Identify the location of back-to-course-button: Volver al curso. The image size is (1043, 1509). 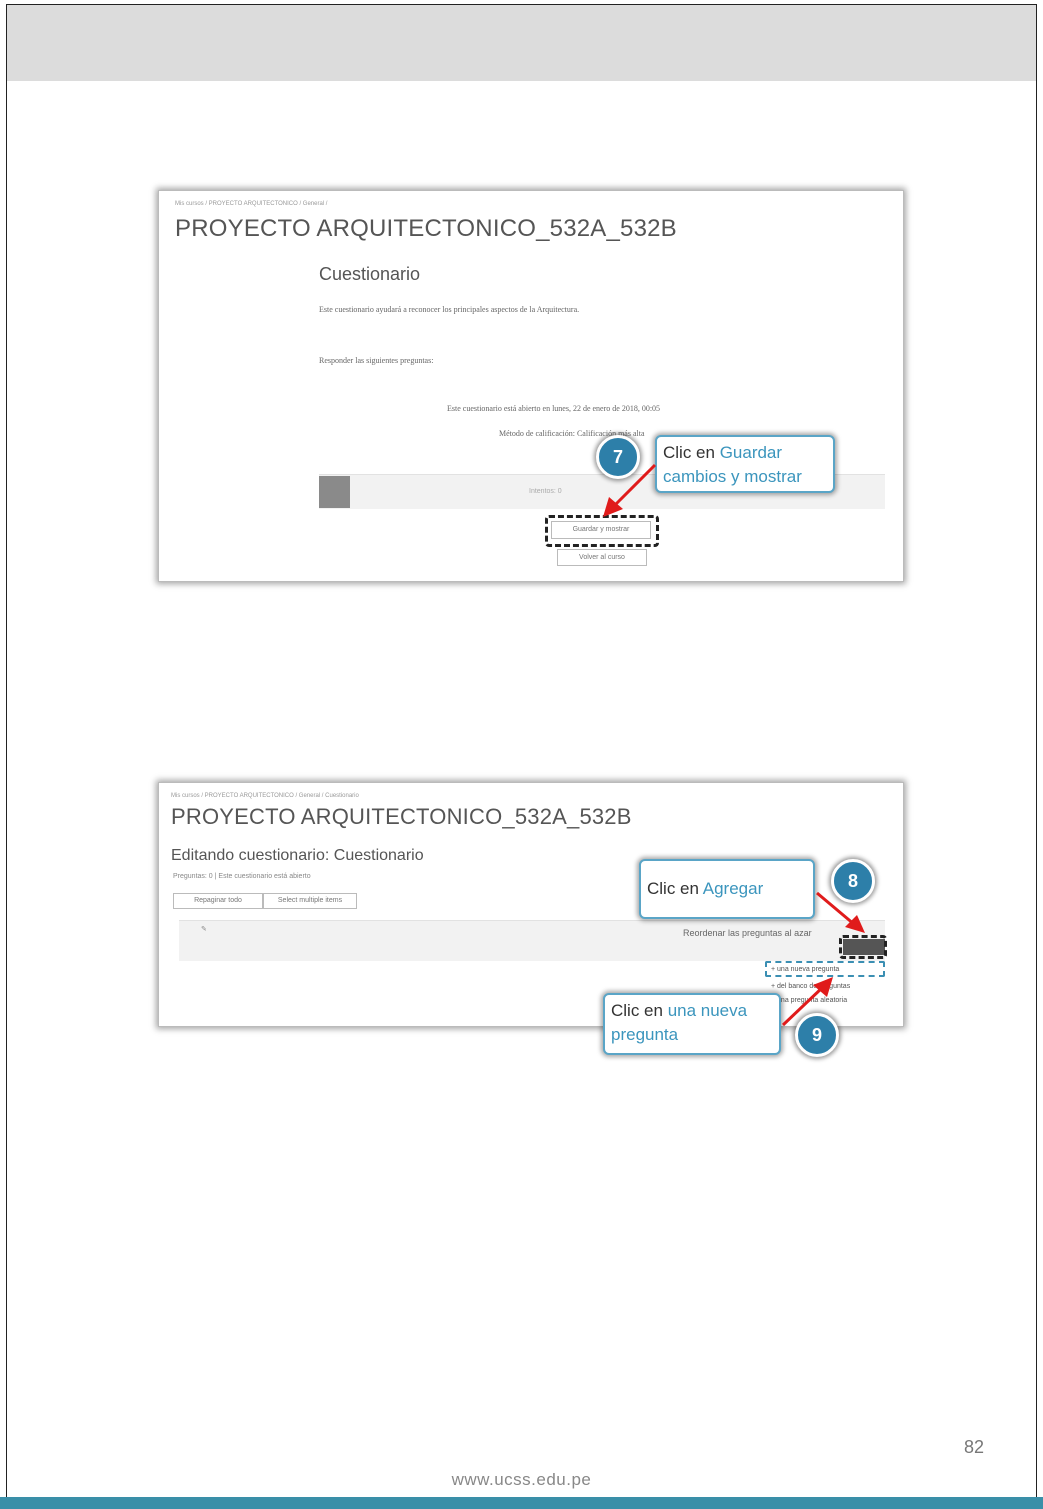
(602, 557).